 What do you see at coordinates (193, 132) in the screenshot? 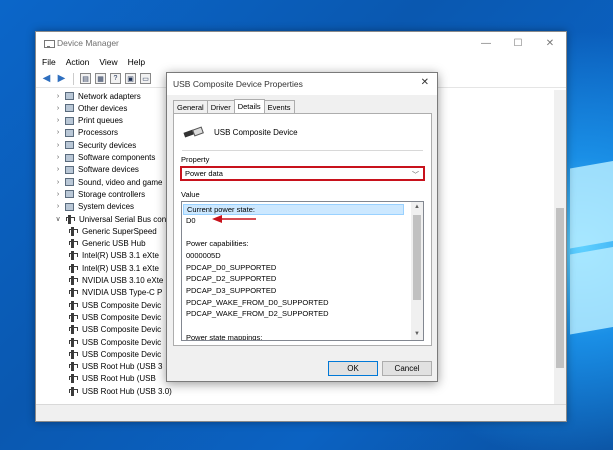
I see `usb-plug-icon` at bounding box center [193, 132].